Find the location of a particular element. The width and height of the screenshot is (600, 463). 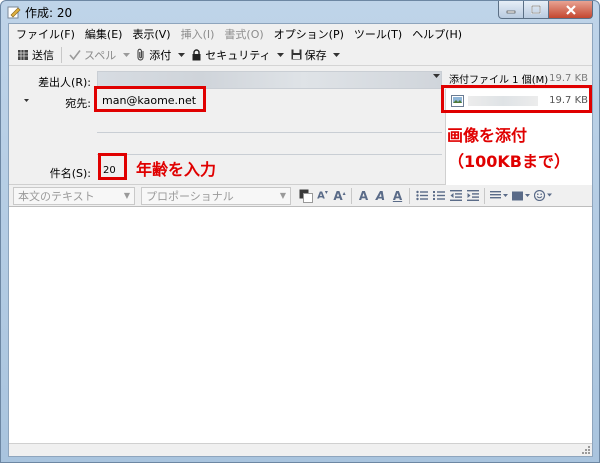

attach-dropdown is located at coordinates (181, 55).